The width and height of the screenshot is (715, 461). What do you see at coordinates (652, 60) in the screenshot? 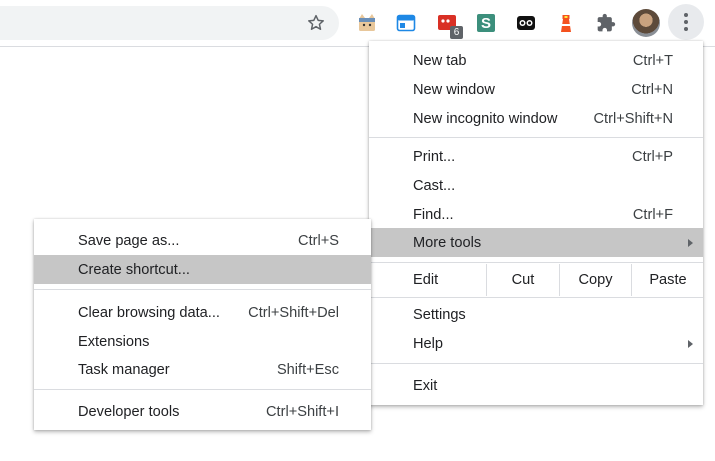
I see `menu-item-shortcut: Ctrl+T` at bounding box center [652, 60].